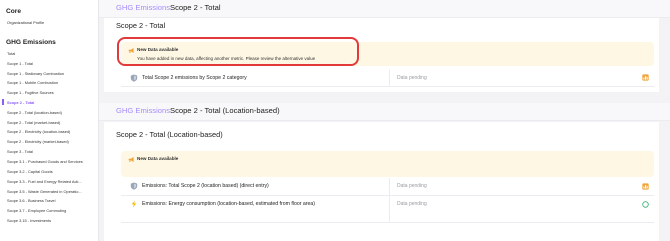  Describe the element at coordinates (51, 200) in the screenshot. I see `sidebar-item-scope3-6: Scope 3.6 - Business Travel` at that location.